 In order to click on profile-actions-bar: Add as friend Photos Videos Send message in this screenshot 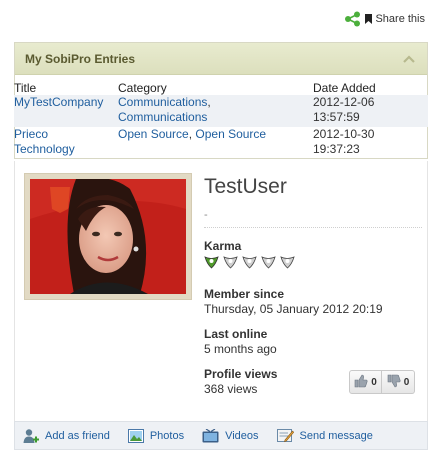, I will do `click(221, 435)`.